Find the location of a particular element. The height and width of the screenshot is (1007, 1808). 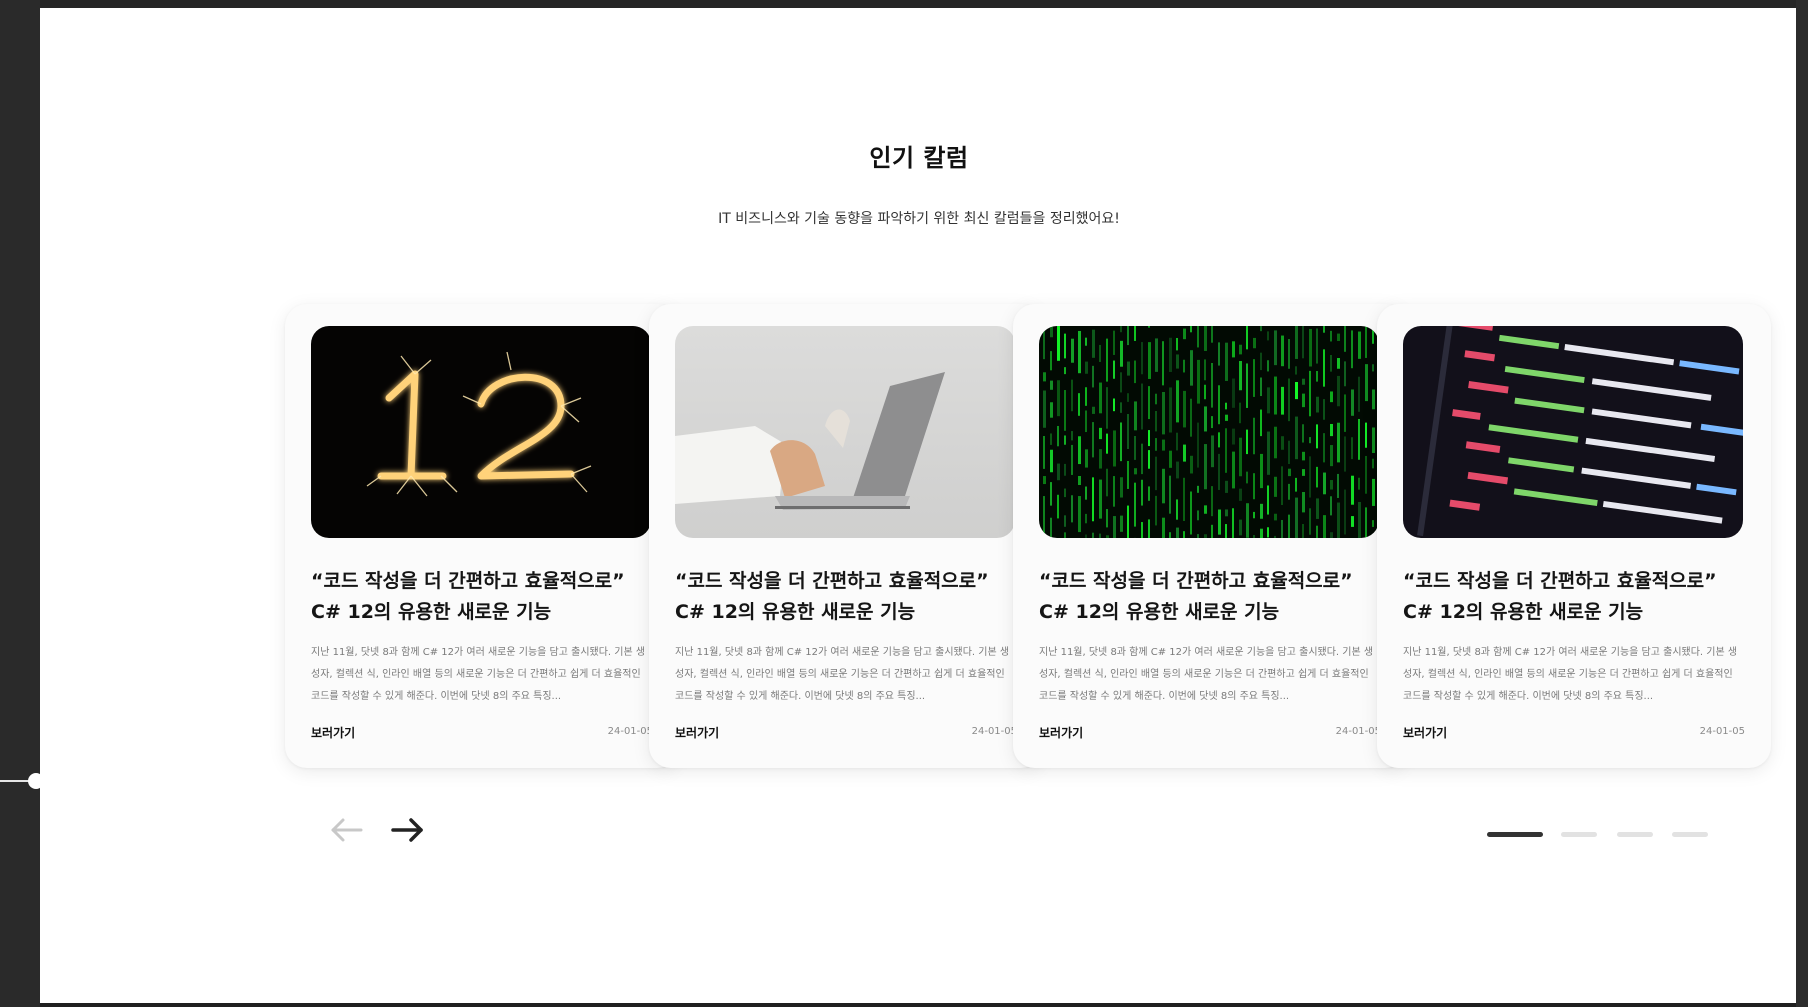

left-dark-area is located at coordinates (20, 503).